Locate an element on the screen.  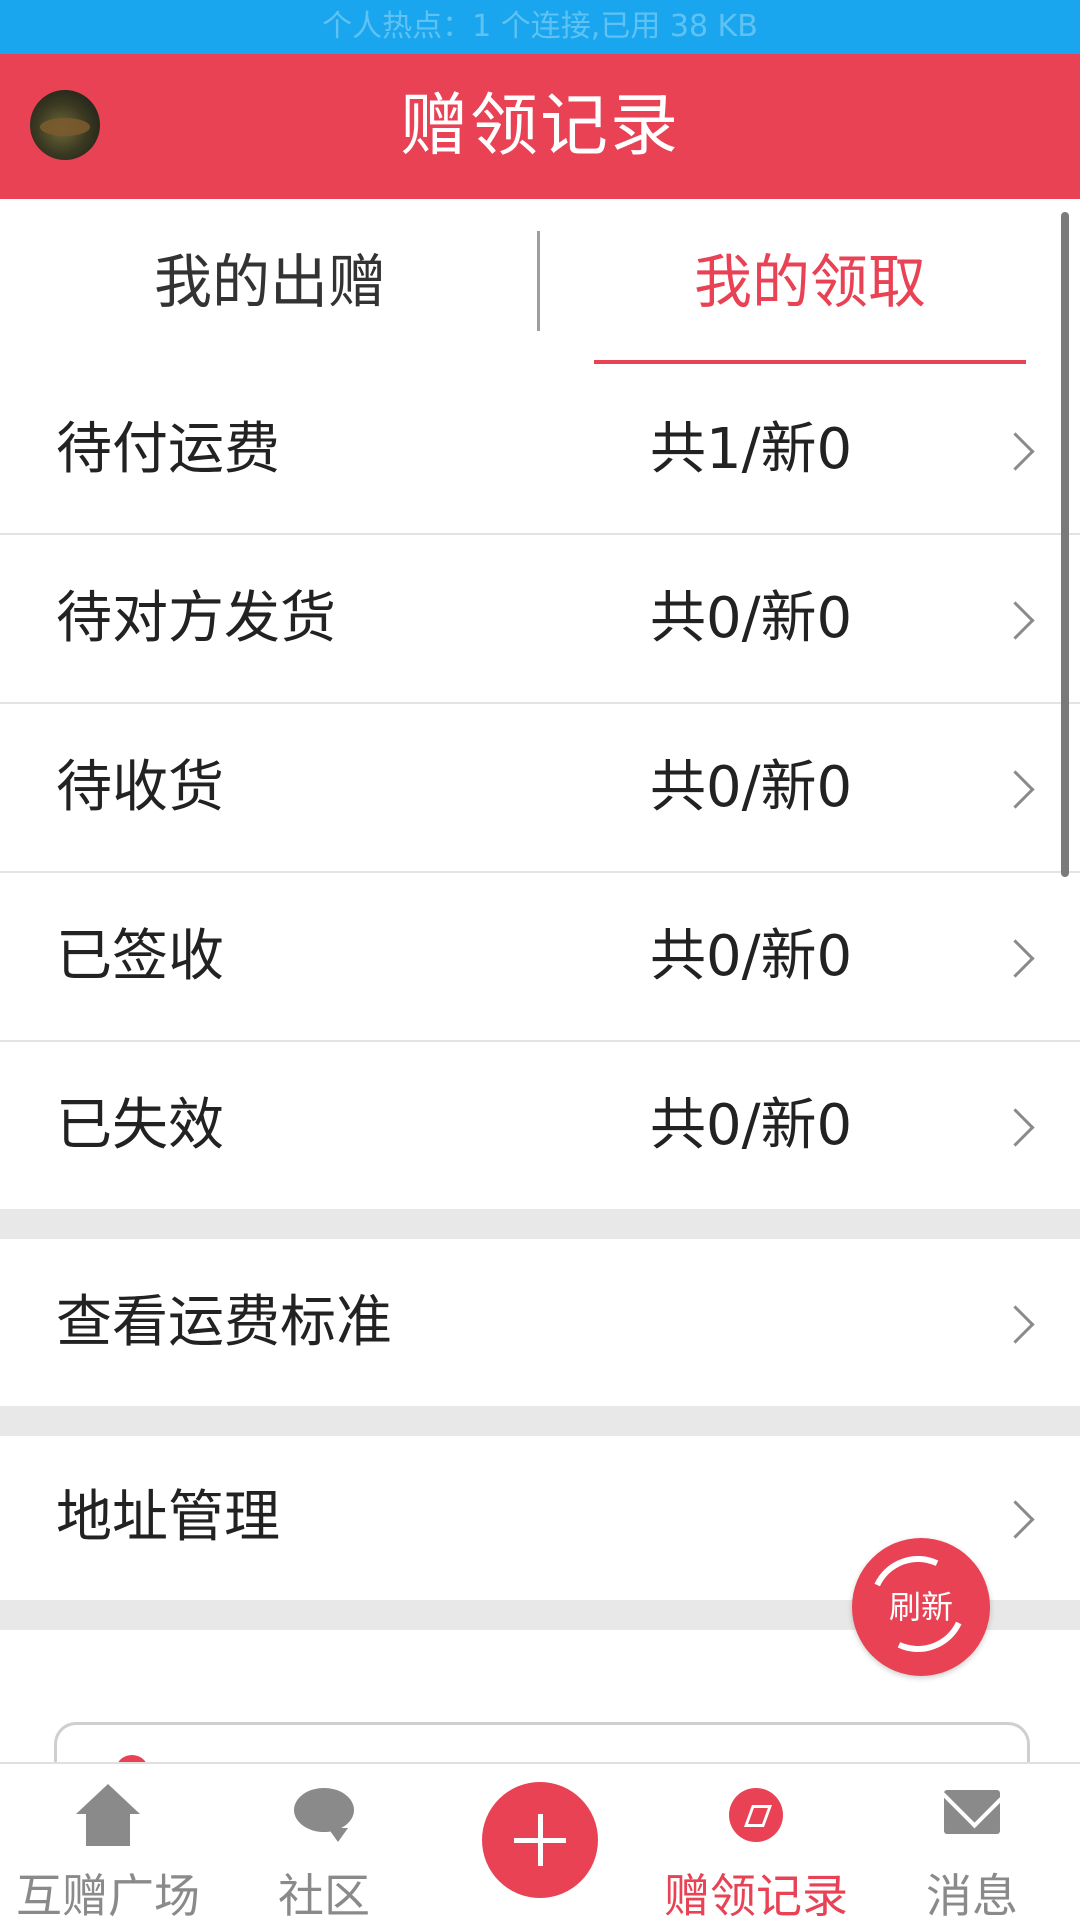
hotspot-status-text: 个人热点：1 个连接,已用 38 KB is located at coordinates (540, 26).